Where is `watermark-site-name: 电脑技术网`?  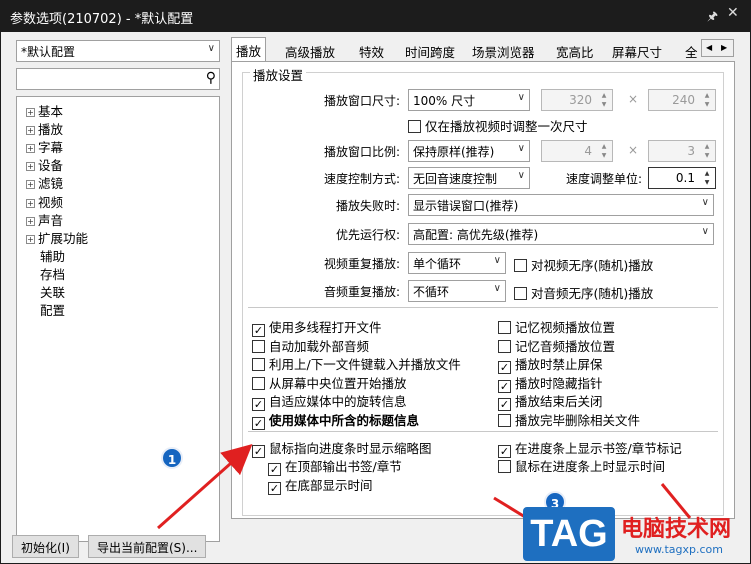
watermark-site-name: 电脑技术网 is located at coordinates (676, 529).